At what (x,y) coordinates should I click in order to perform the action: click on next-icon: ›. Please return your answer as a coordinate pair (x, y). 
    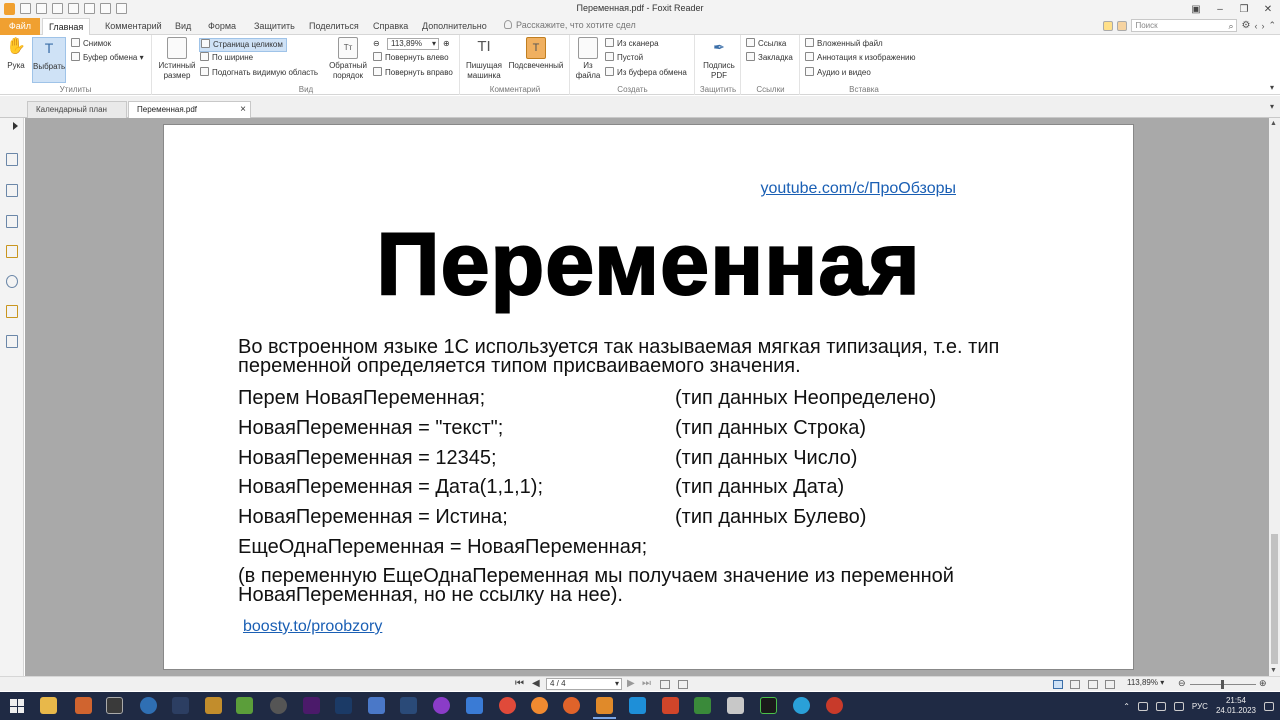
    Looking at the image, I should click on (1262, 26).